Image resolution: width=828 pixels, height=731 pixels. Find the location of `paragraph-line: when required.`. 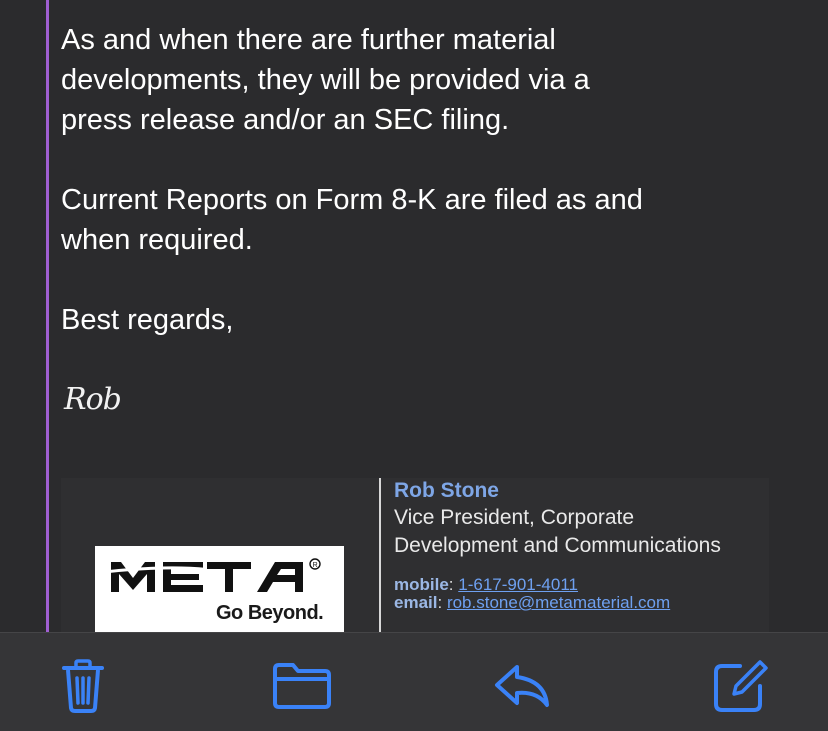

paragraph-line: when required. is located at coordinates (157, 240).